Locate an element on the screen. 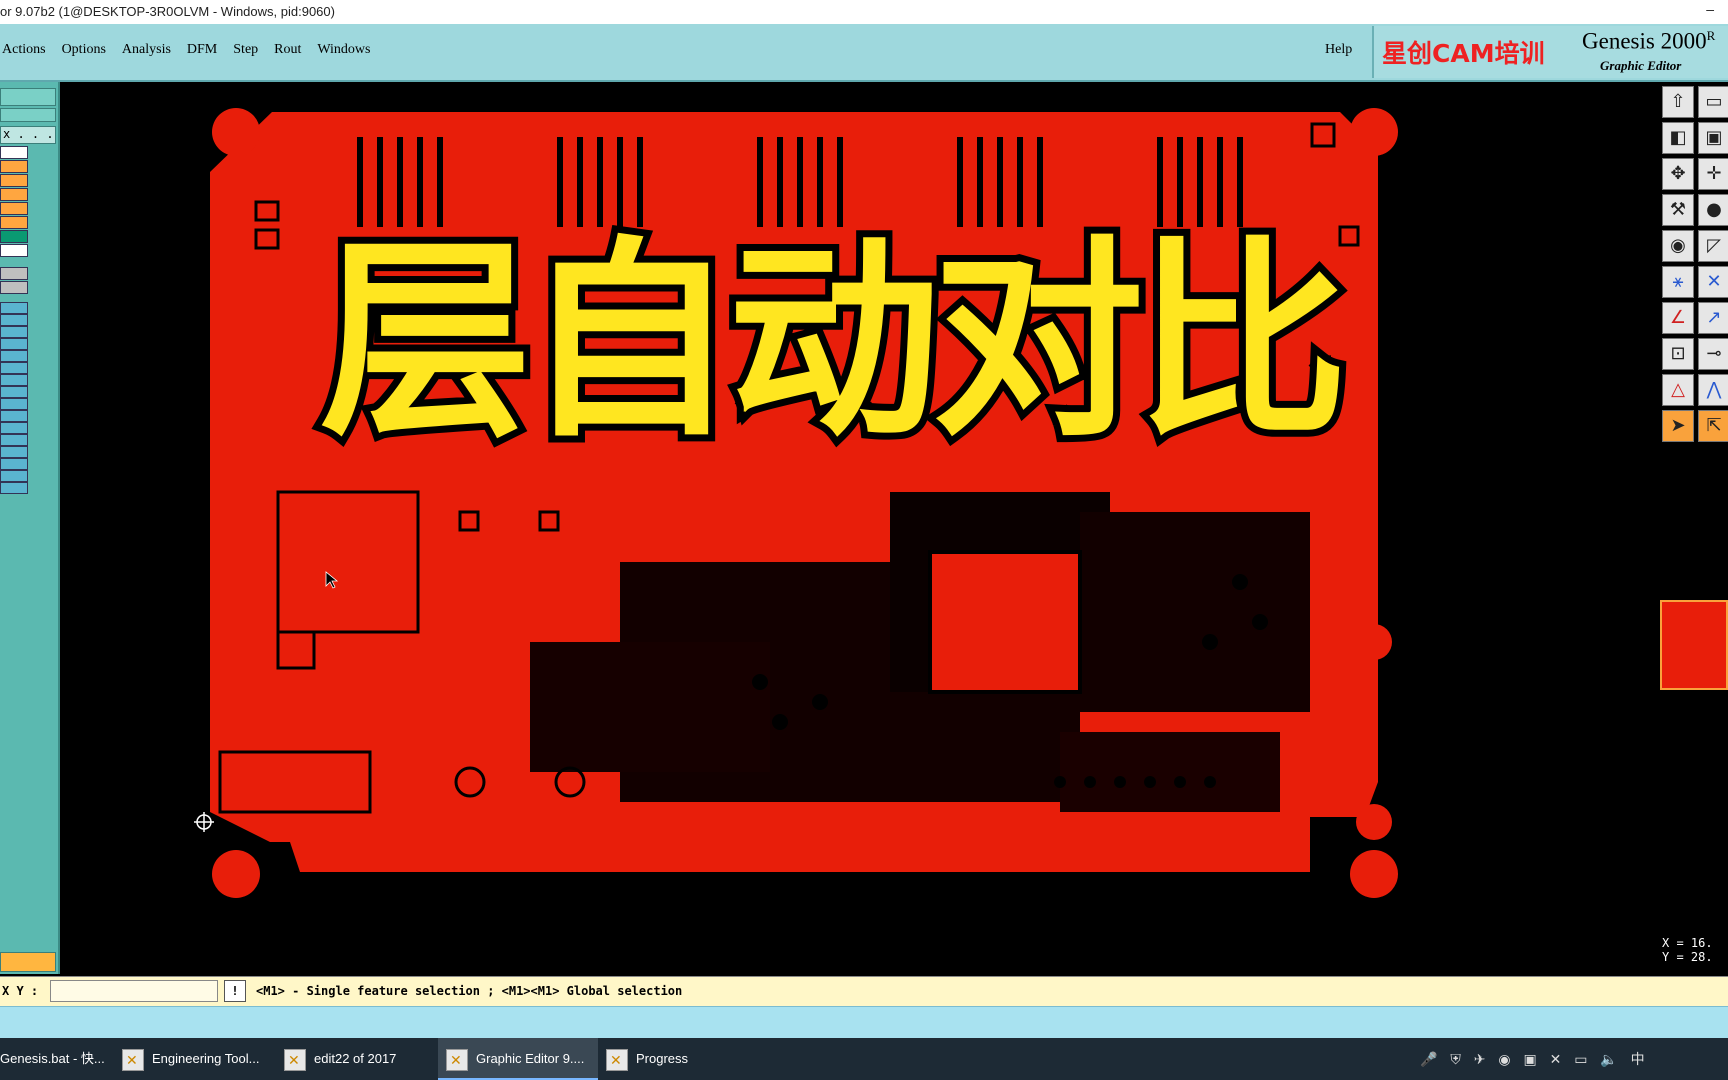 The width and height of the screenshot is (1728, 1080). overlay-title: 层自动对比 is located at coordinates (834, 341).